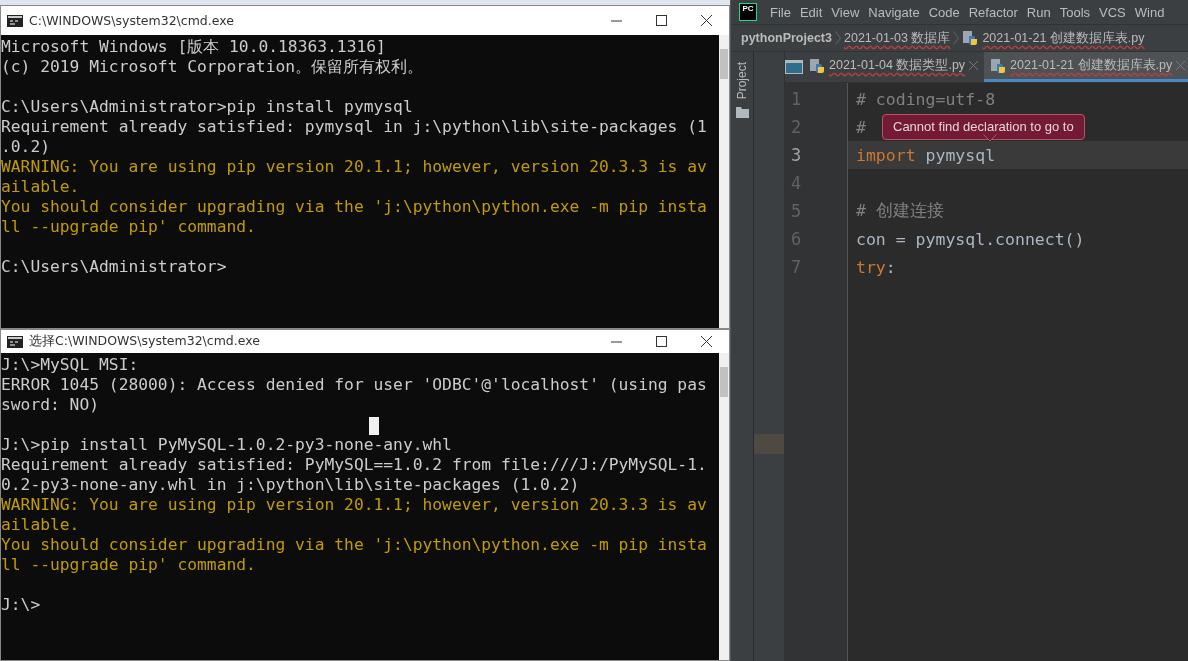 Image resolution: width=1188 pixels, height=661 pixels. What do you see at coordinates (796, 155) in the screenshot?
I see `line-number: 3` at bounding box center [796, 155].